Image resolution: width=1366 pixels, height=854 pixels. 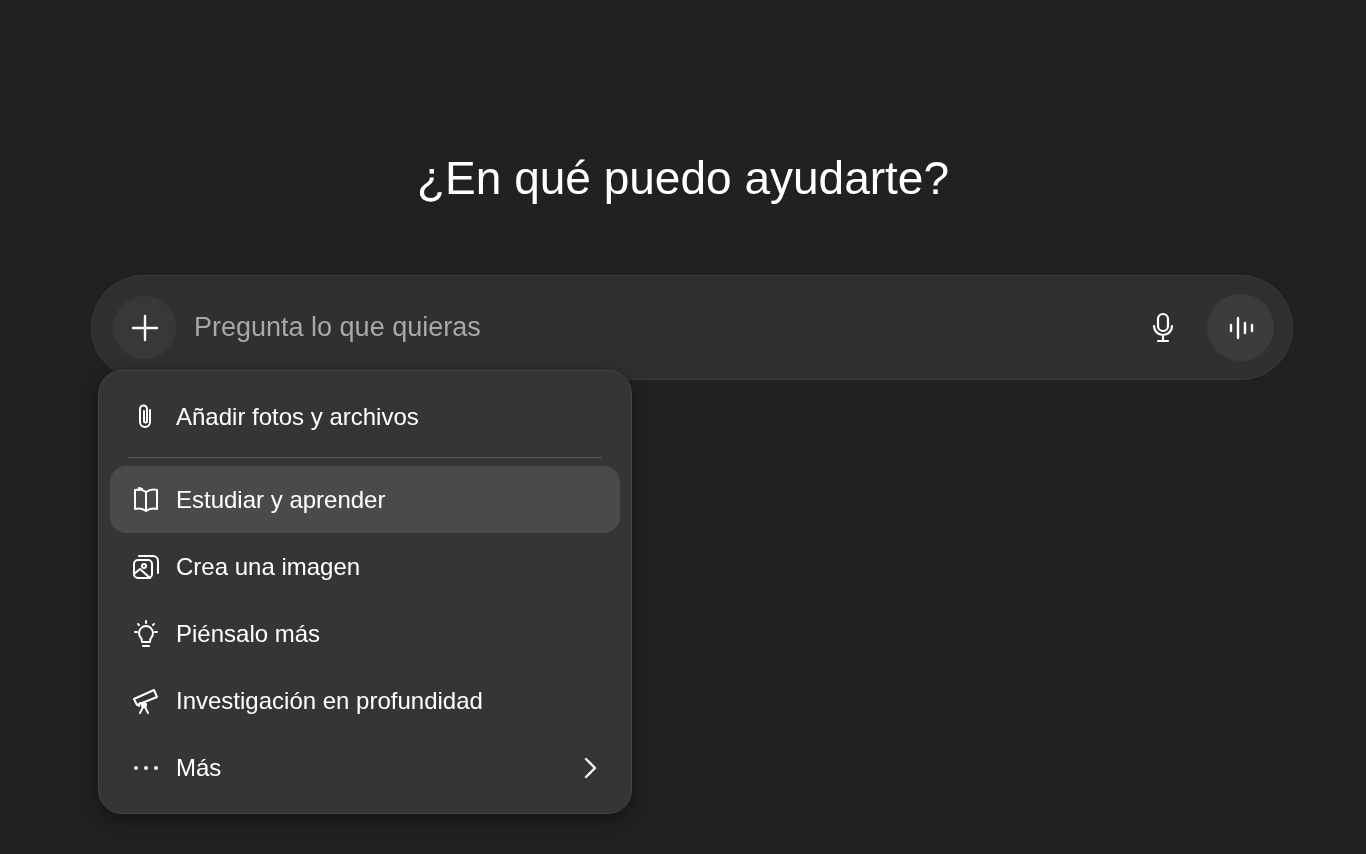 I want to click on plus-icon, so click(x=144, y=327).